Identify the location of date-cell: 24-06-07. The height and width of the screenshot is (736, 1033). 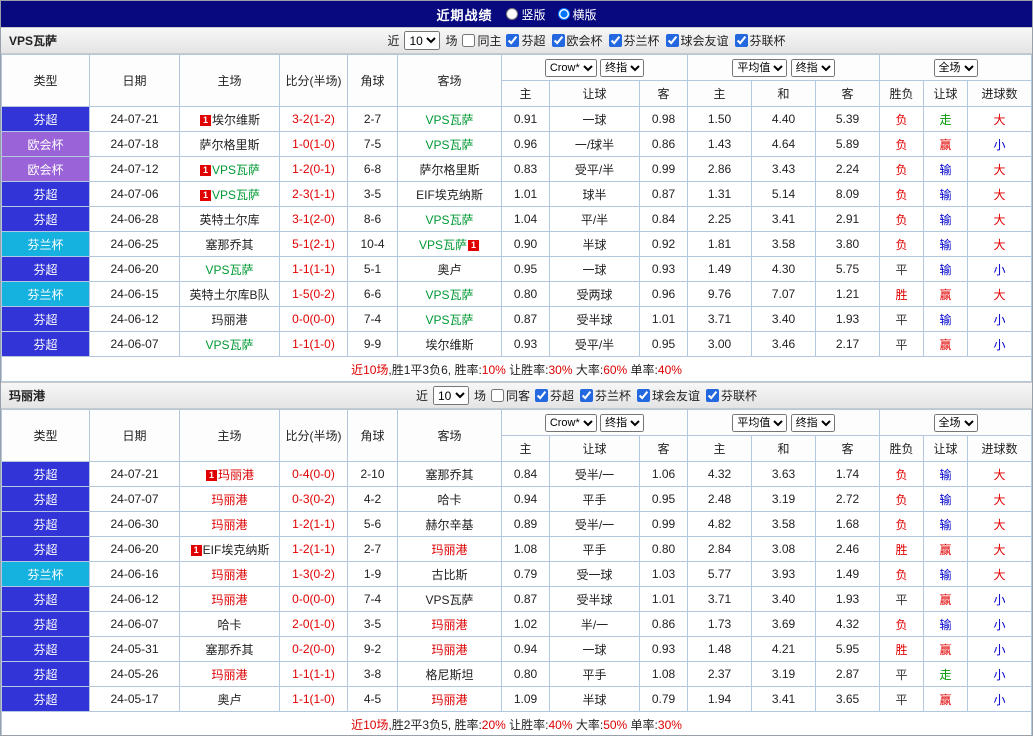
(134, 624).